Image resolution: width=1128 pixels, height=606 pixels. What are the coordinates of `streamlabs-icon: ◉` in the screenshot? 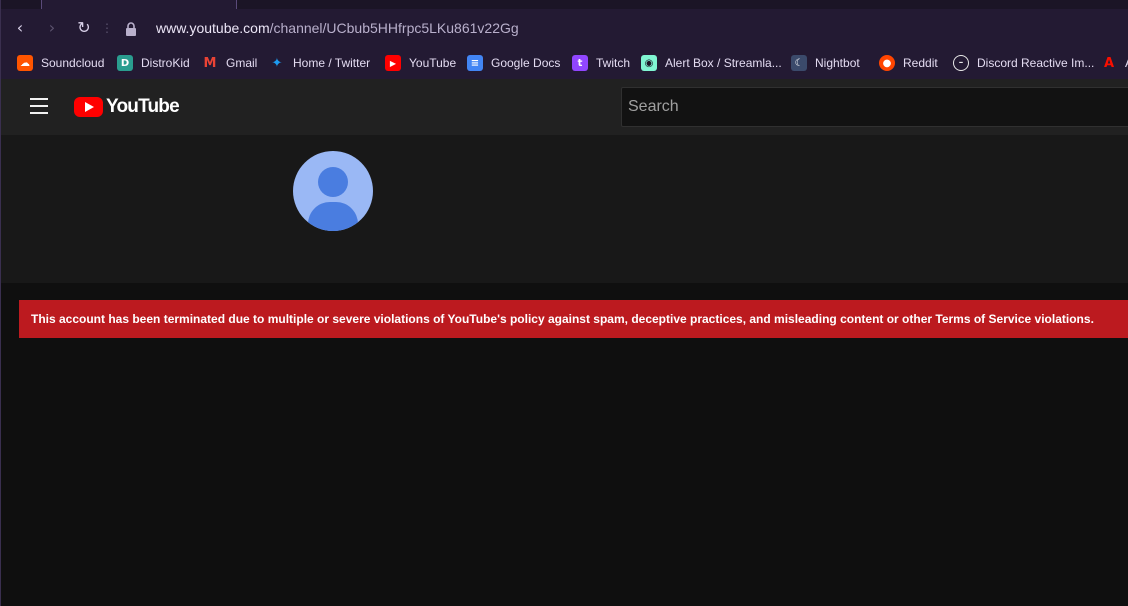 It's located at (649, 63).